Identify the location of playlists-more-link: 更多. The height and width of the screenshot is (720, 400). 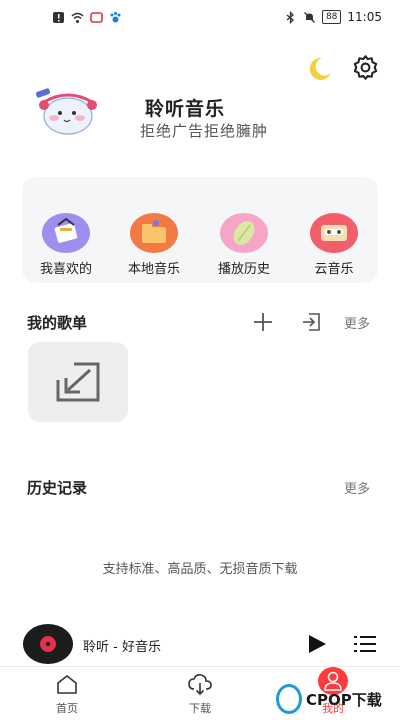
(357, 322).